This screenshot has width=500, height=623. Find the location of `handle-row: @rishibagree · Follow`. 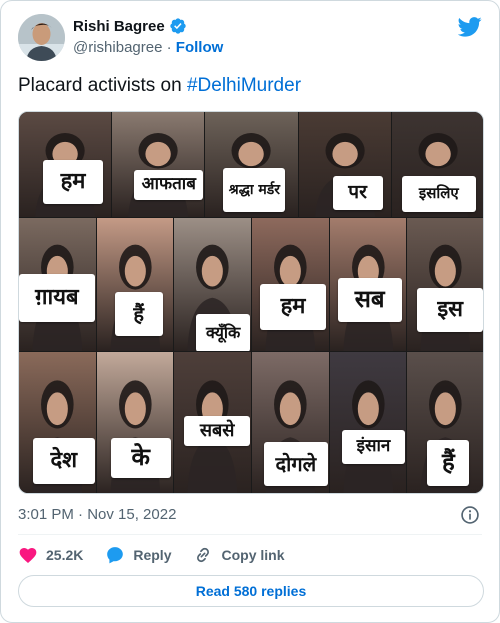

handle-row: @rishibagree · Follow is located at coordinates (148, 47).